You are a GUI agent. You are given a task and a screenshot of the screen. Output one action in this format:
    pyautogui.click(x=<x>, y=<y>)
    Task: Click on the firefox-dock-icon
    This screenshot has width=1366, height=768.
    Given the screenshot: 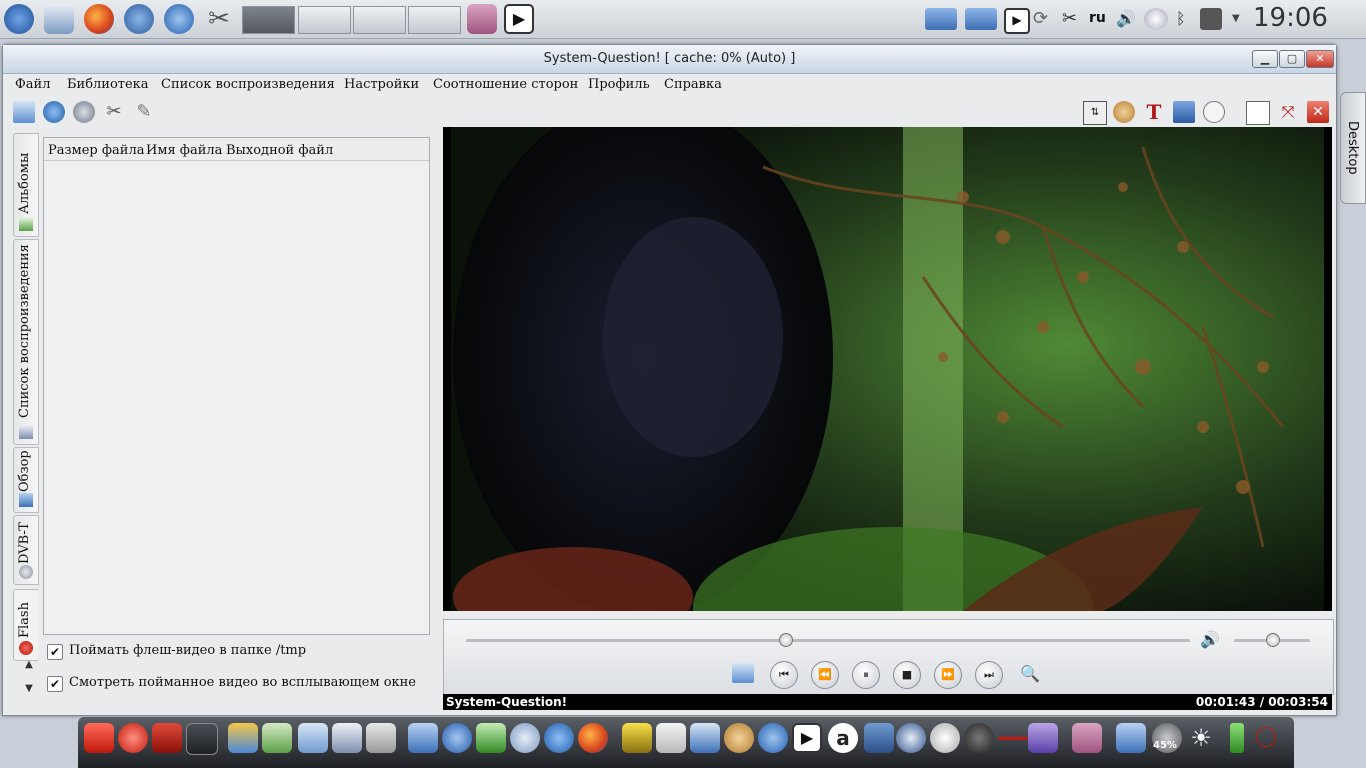 What is the action you would take?
    pyautogui.click(x=593, y=738)
    